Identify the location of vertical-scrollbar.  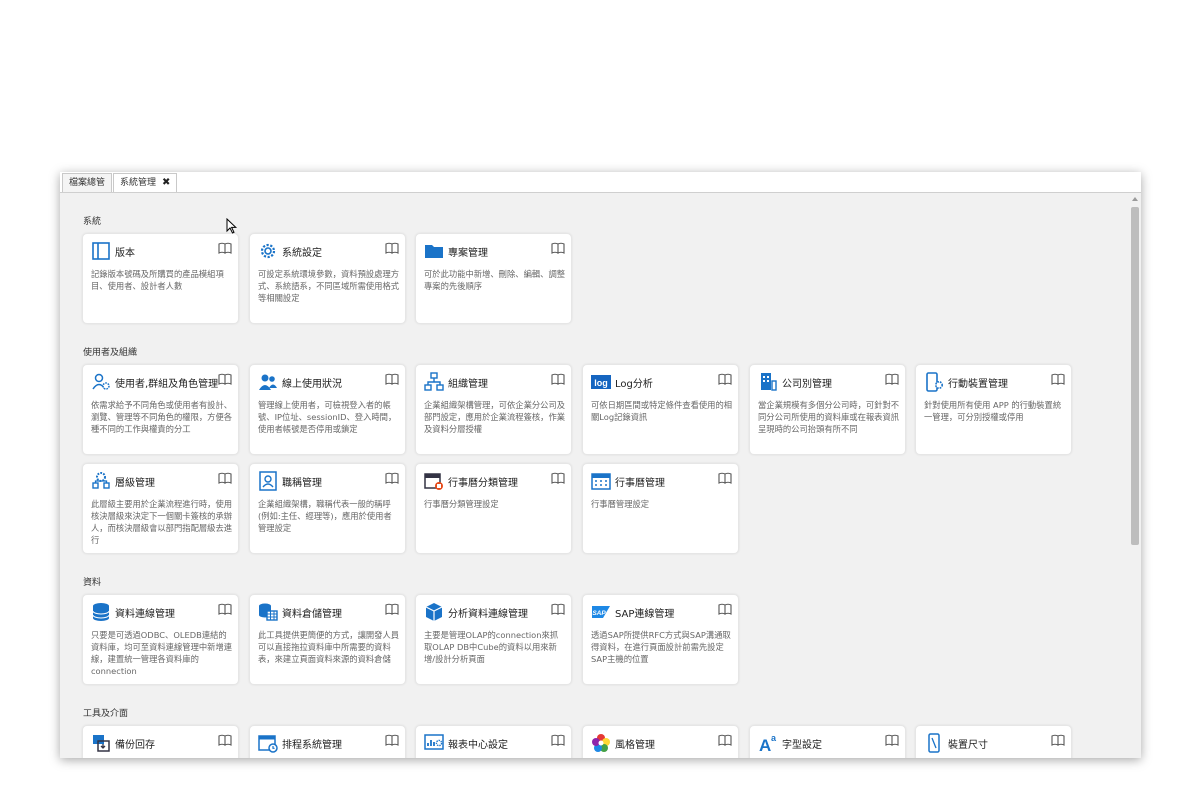
(1135, 475).